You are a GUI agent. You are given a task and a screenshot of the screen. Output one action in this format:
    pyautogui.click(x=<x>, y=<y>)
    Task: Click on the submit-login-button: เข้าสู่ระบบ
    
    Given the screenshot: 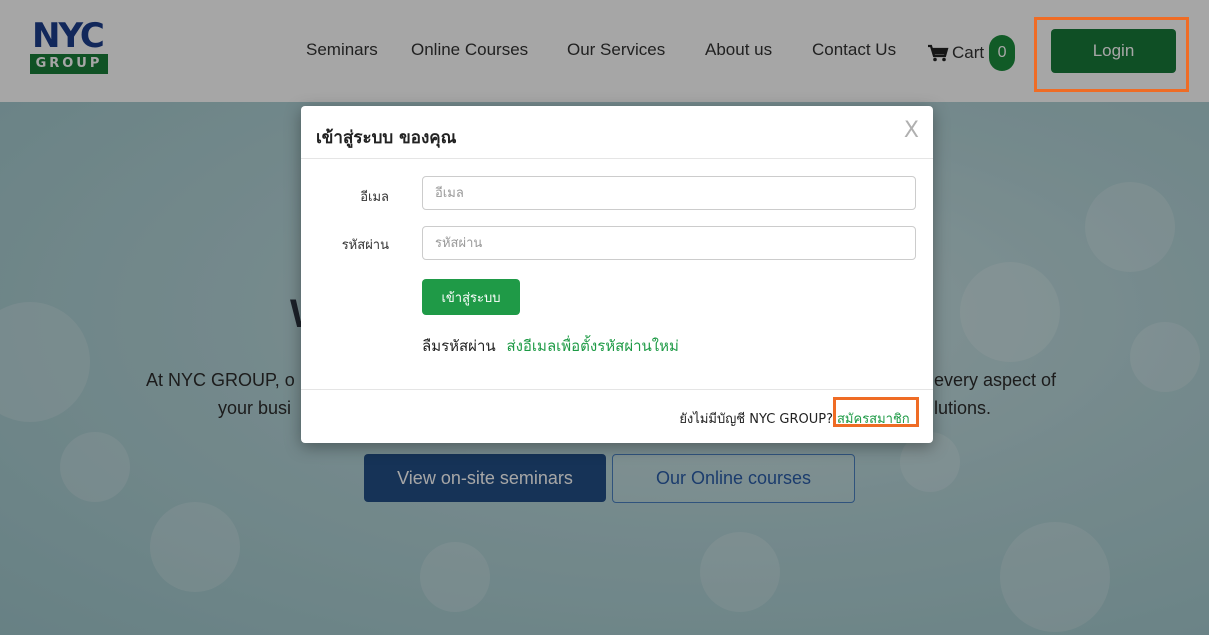 What is the action you would take?
    pyautogui.click(x=471, y=297)
    